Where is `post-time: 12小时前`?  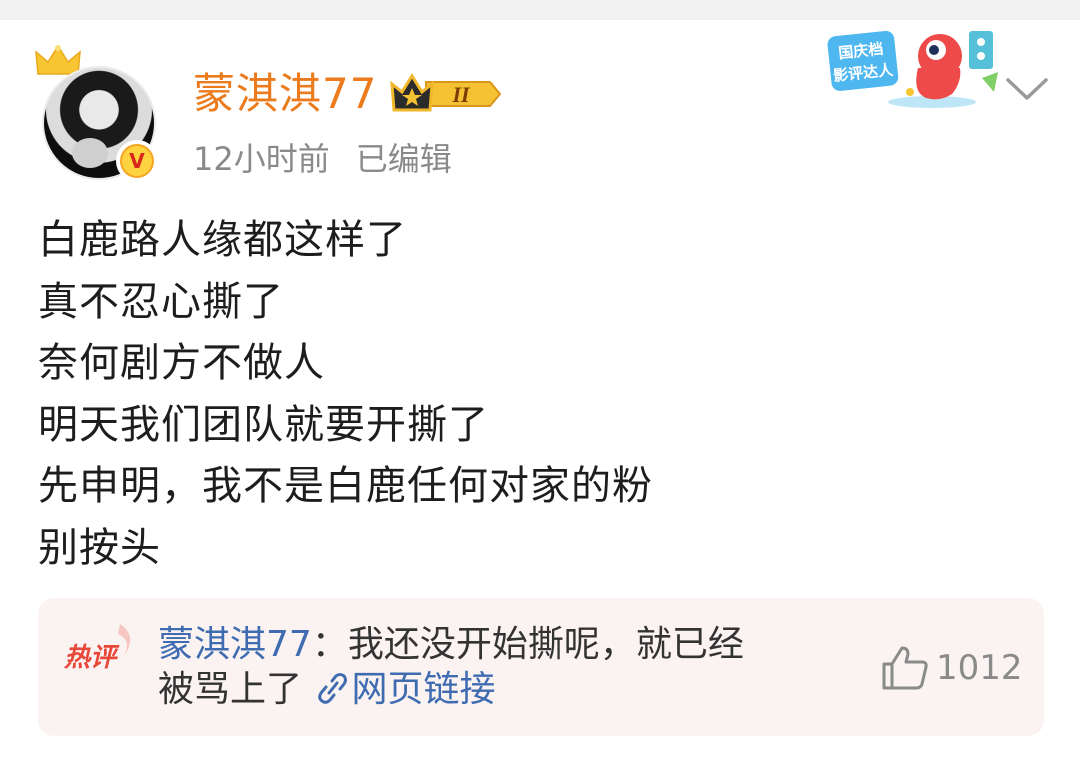 post-time: 12小时前 is located at coordinates (261, 159).